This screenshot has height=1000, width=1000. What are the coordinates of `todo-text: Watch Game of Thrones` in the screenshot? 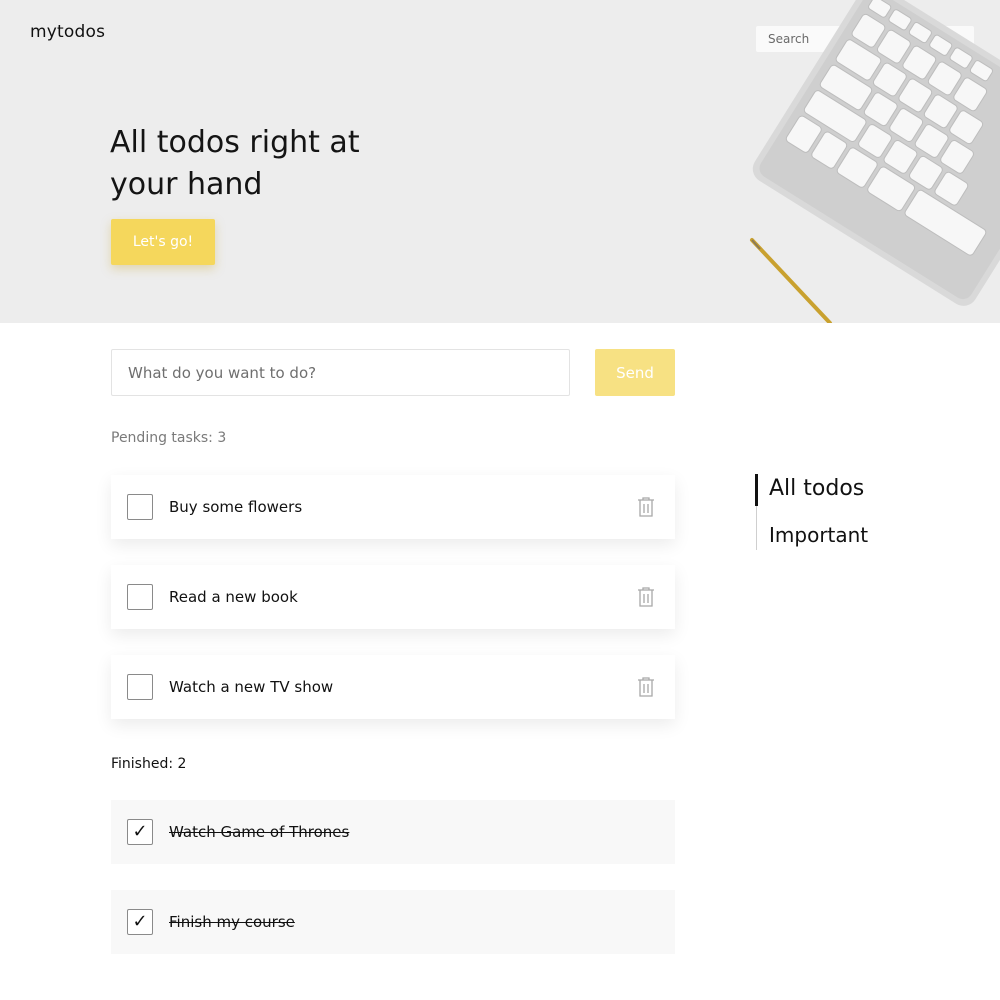 It's located at (259, 832).